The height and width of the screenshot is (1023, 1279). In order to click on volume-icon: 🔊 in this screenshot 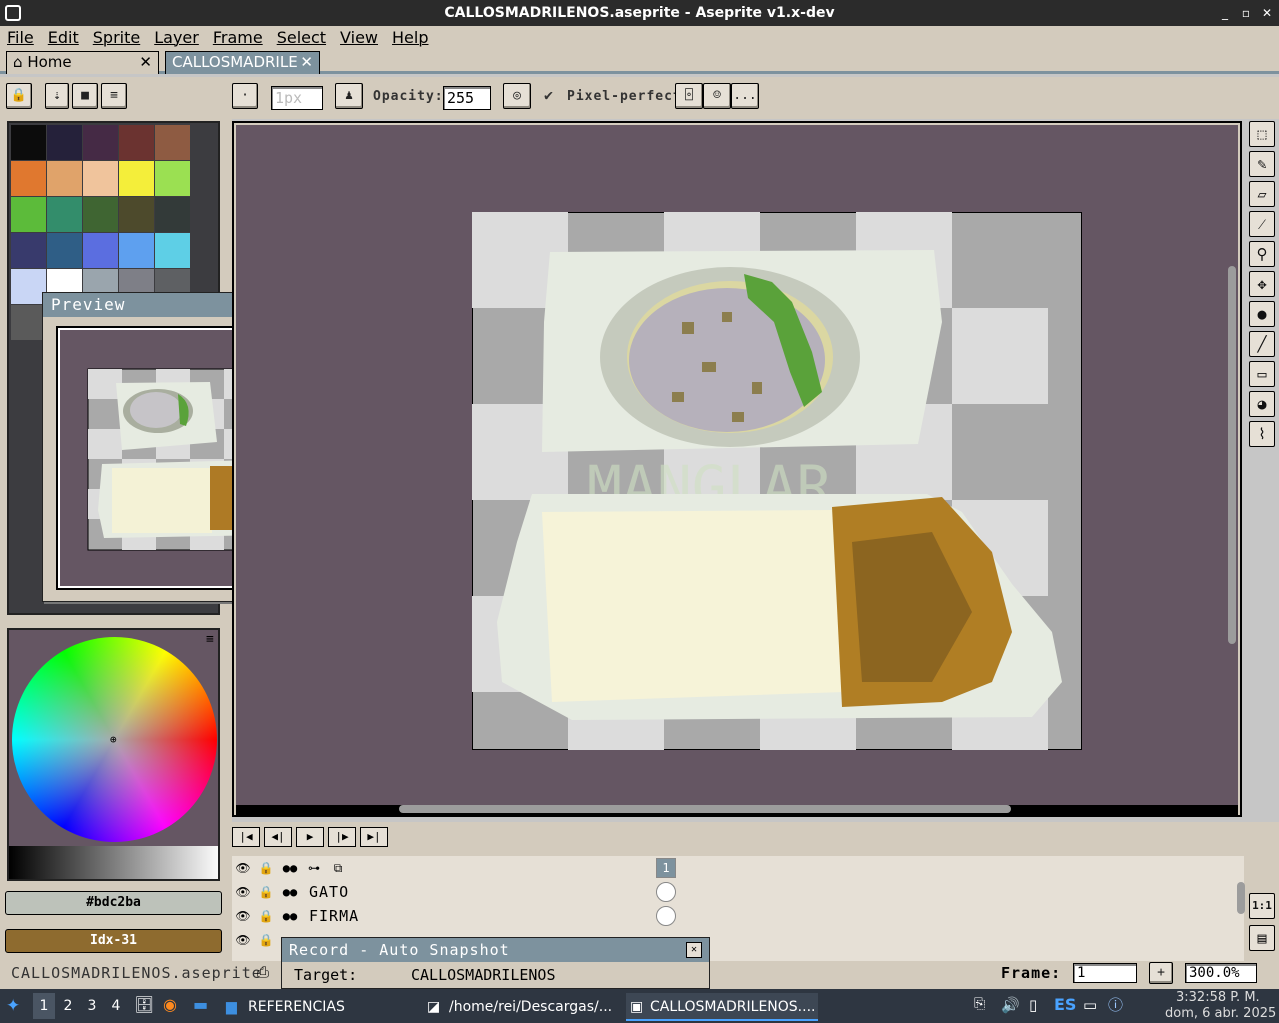, I will do `click(1010, 1005)`.